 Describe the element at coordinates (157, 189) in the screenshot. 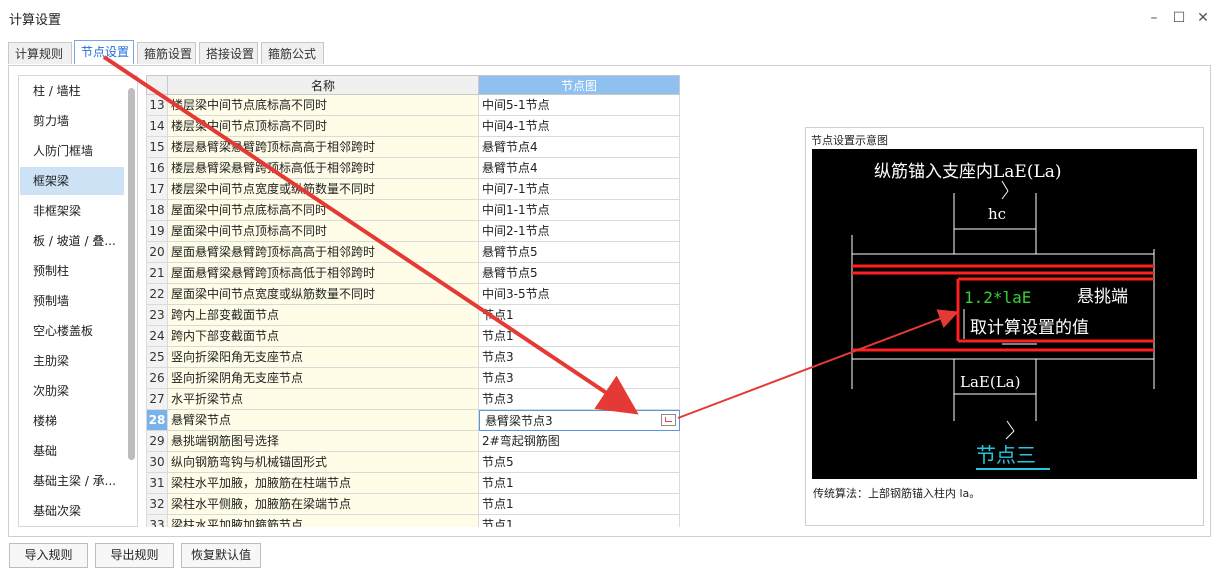

I see `row-num: 17` at that location.